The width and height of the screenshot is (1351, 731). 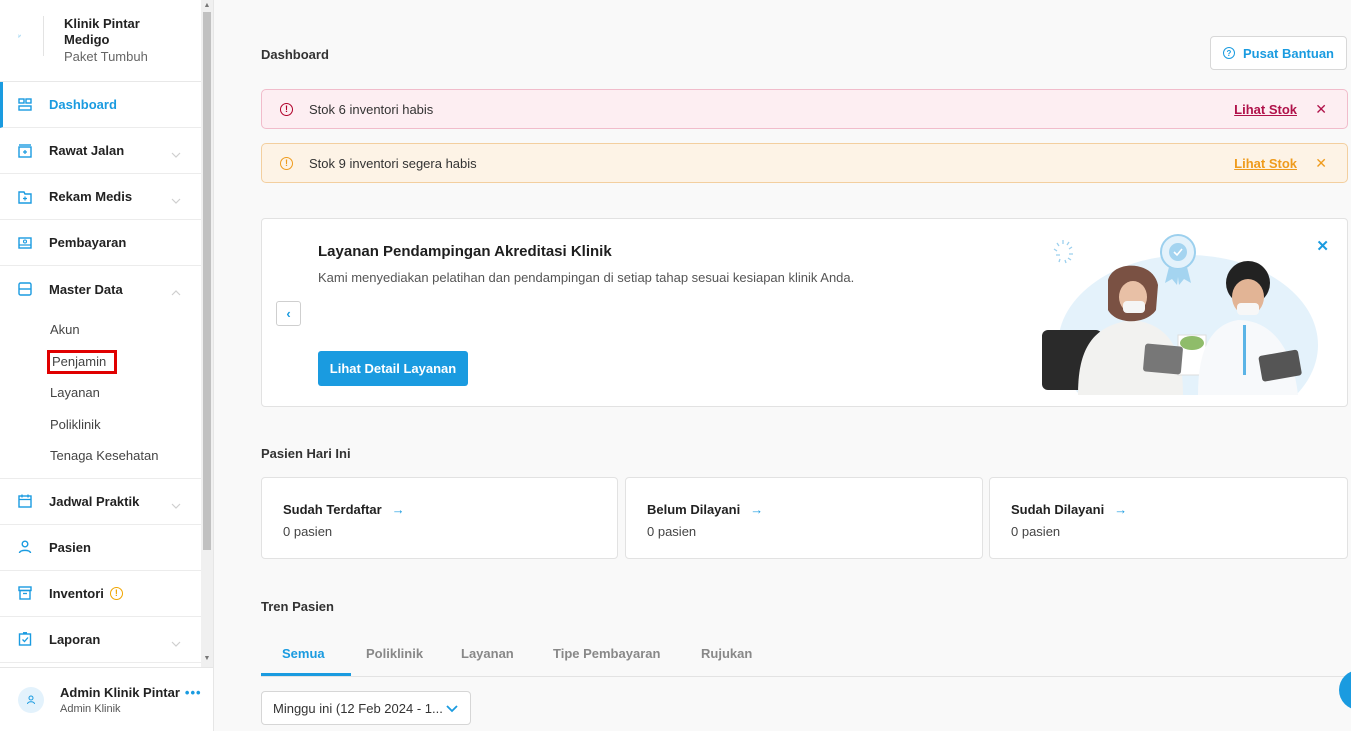 What do you see at coordinates (87, 150) in the screenshot?
I see `sidebar-item-label: Rawat Jalan` at bounding box center [87, 150].